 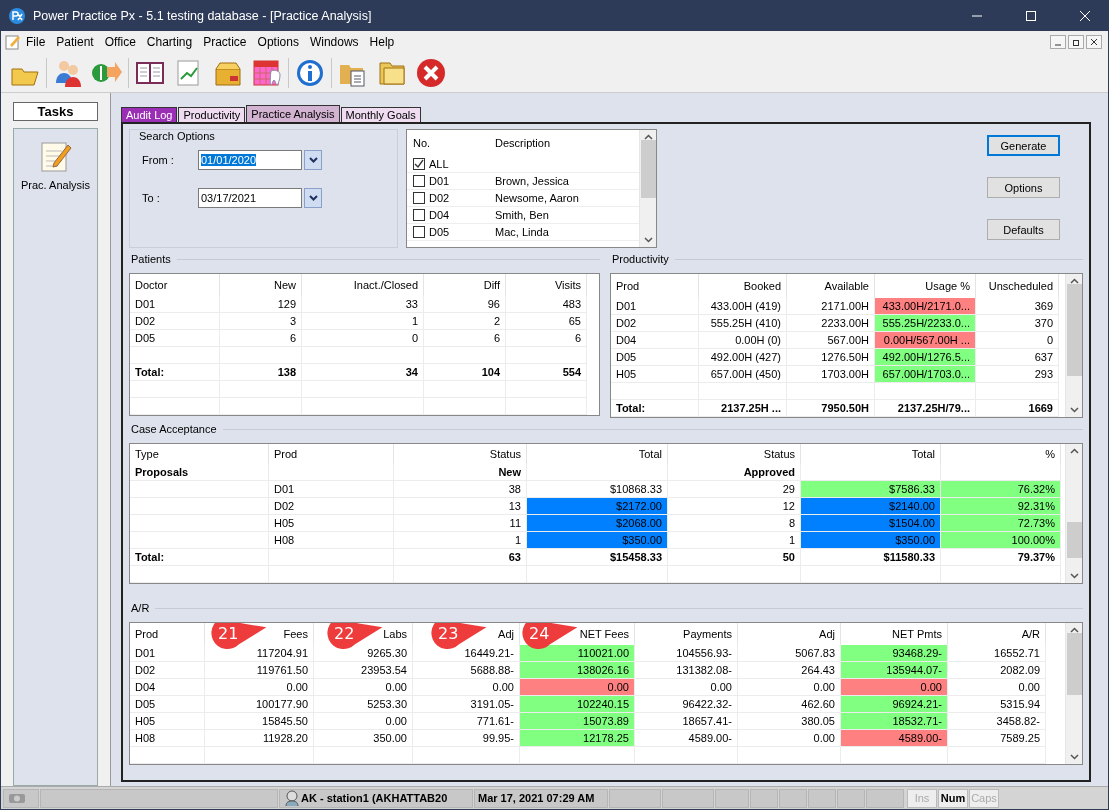 I want to click on menu-item: Charting, so click(x=170, y=42).